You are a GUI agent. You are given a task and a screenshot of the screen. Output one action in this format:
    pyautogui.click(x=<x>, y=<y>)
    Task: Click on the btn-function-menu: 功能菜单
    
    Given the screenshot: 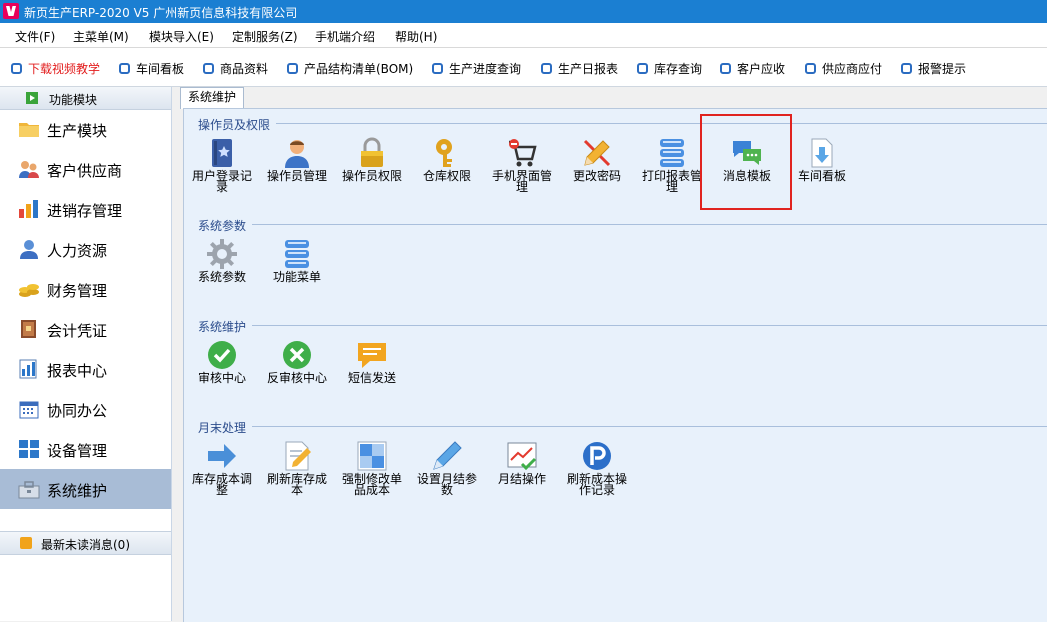 What is the action you would take?
    pyautogui.click(x=297, y=271)
    